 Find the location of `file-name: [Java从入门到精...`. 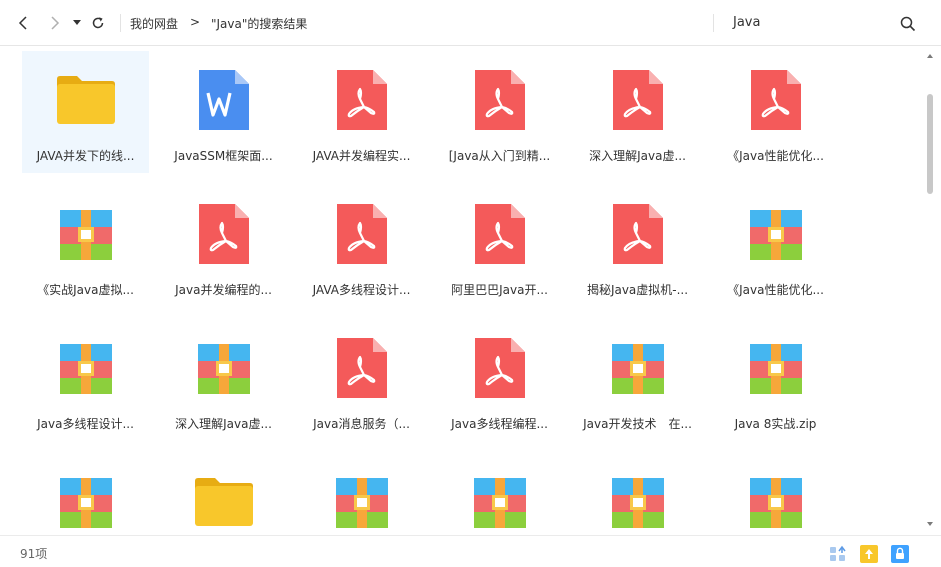

file-name: [Java从入门到精... is located at coordinates (499, 156).